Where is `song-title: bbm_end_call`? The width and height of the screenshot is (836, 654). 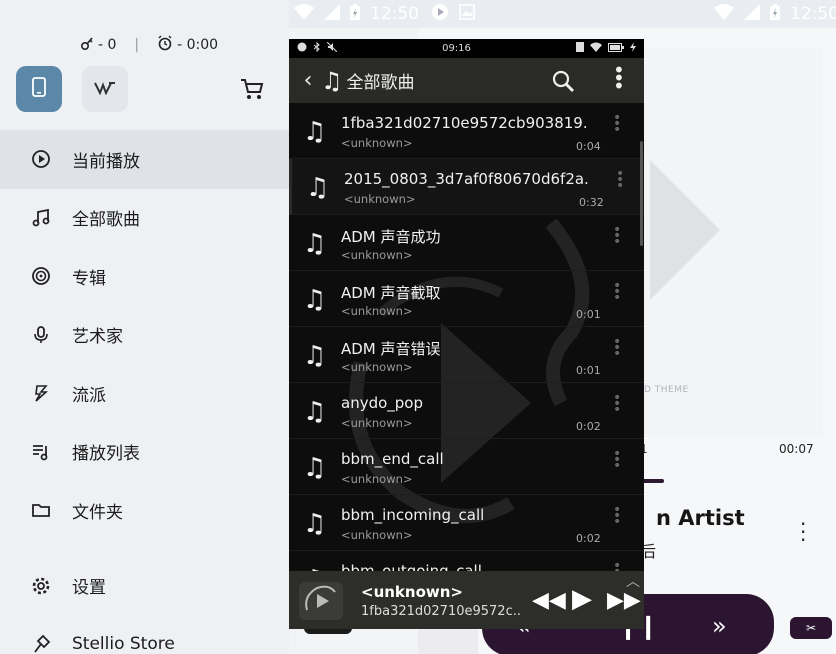
song-title: bbm_end_call is located at coordinates (392, 459).